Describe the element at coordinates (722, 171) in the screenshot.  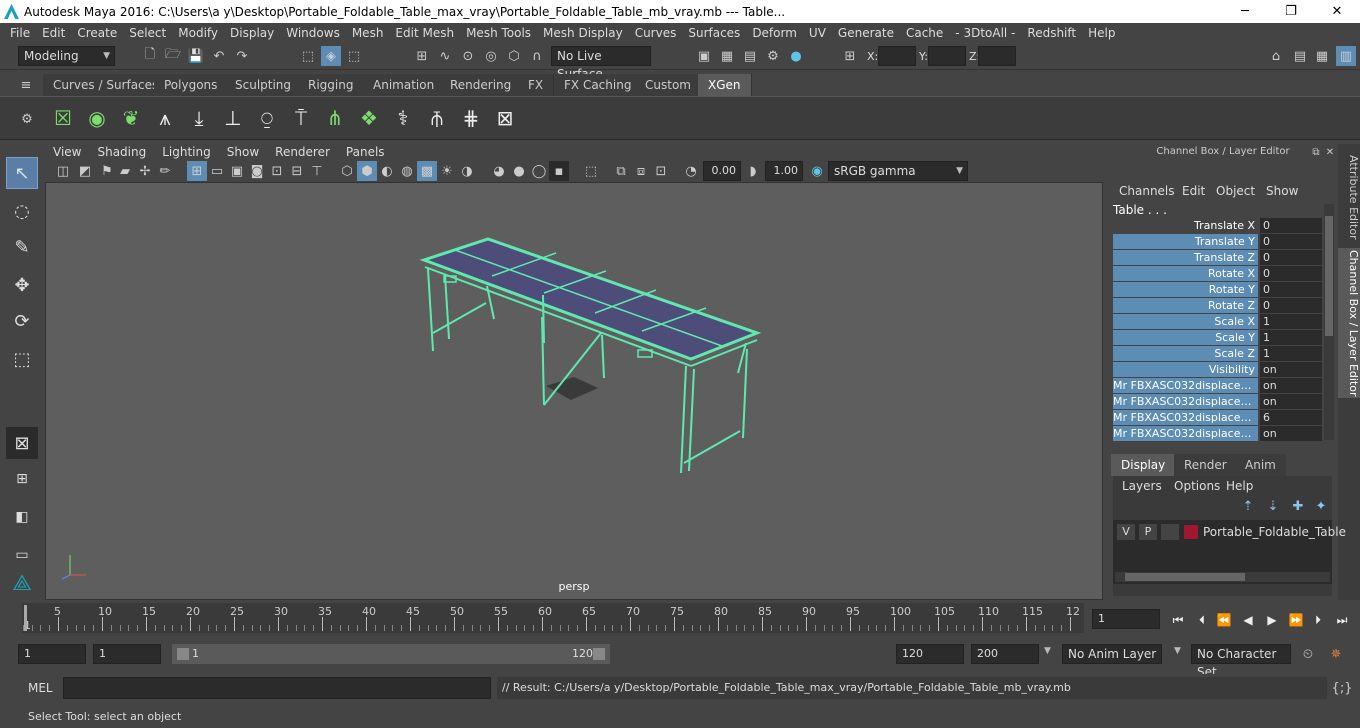
I see `exposure-field: 0.00` at that location.